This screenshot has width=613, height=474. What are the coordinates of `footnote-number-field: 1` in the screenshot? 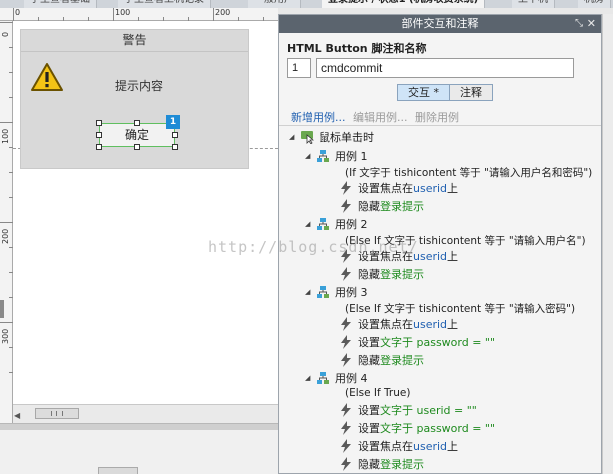 It's located at (299, 68).